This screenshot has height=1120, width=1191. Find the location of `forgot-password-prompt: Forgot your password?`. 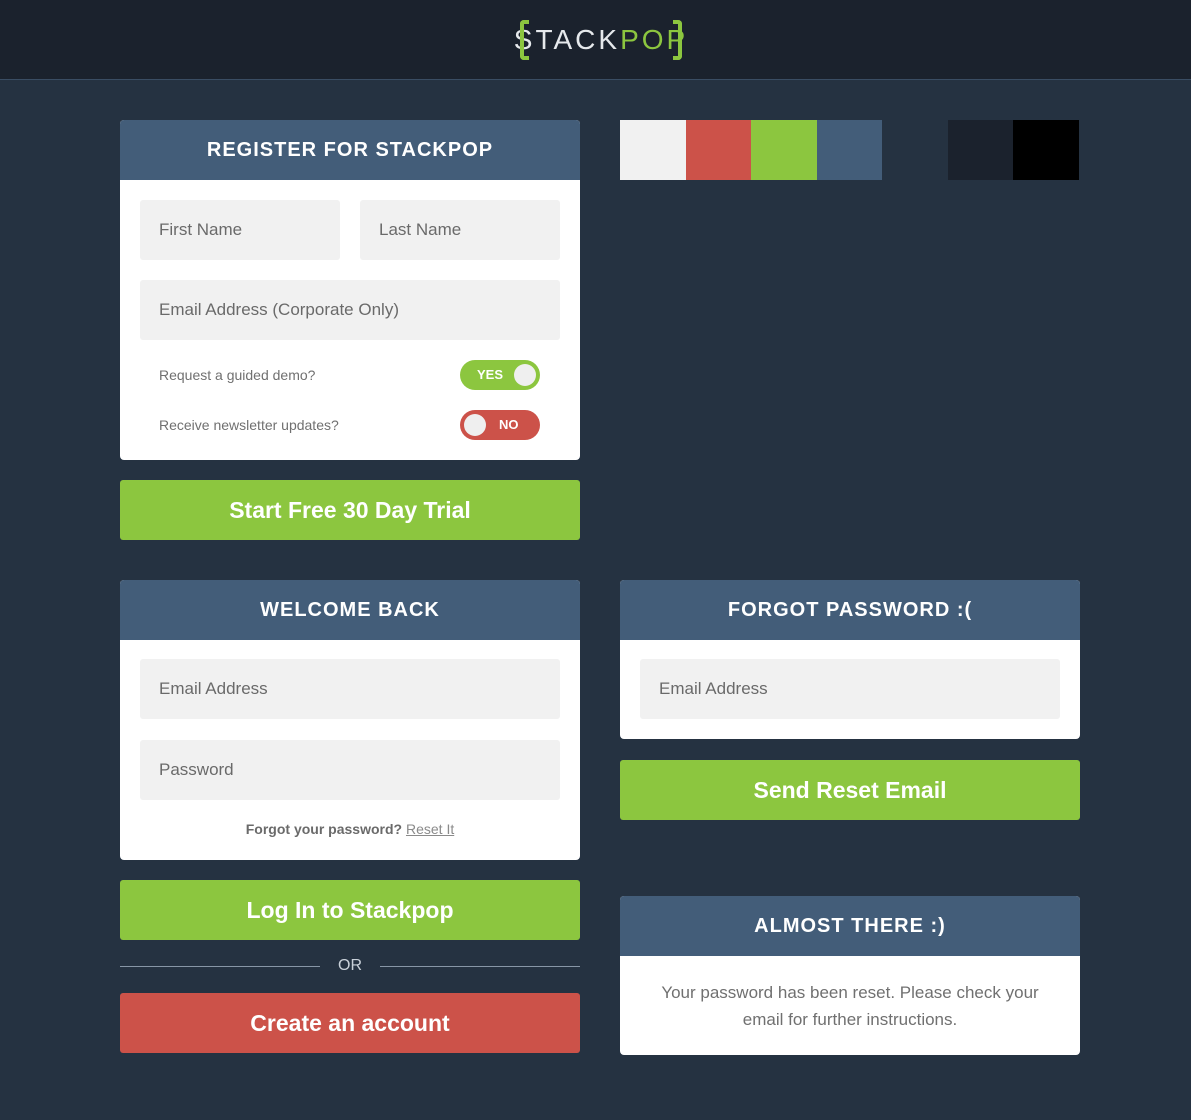

forgot-password-prompt: Forgot your password? is located at coordinates (324, 829).